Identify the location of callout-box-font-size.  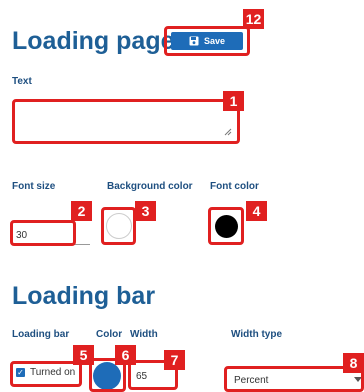
(43, 233).